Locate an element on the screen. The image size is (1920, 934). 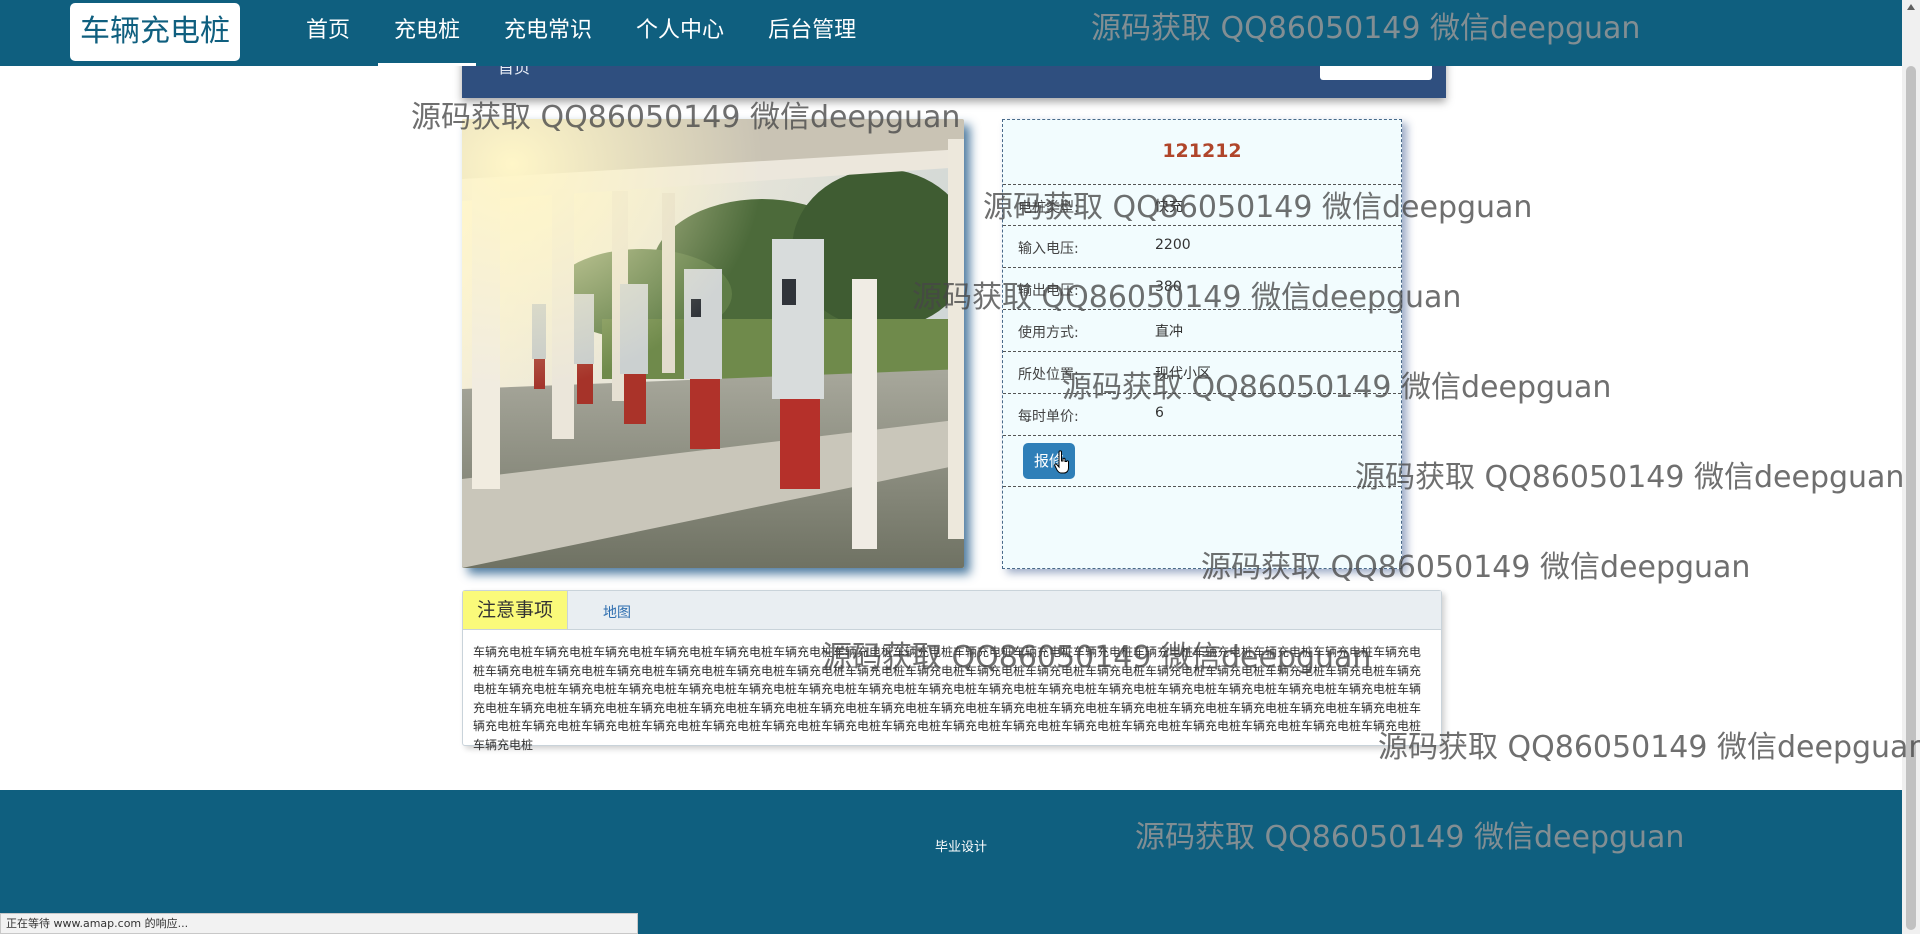
charging-station-image is located at coordinates (713, 343).